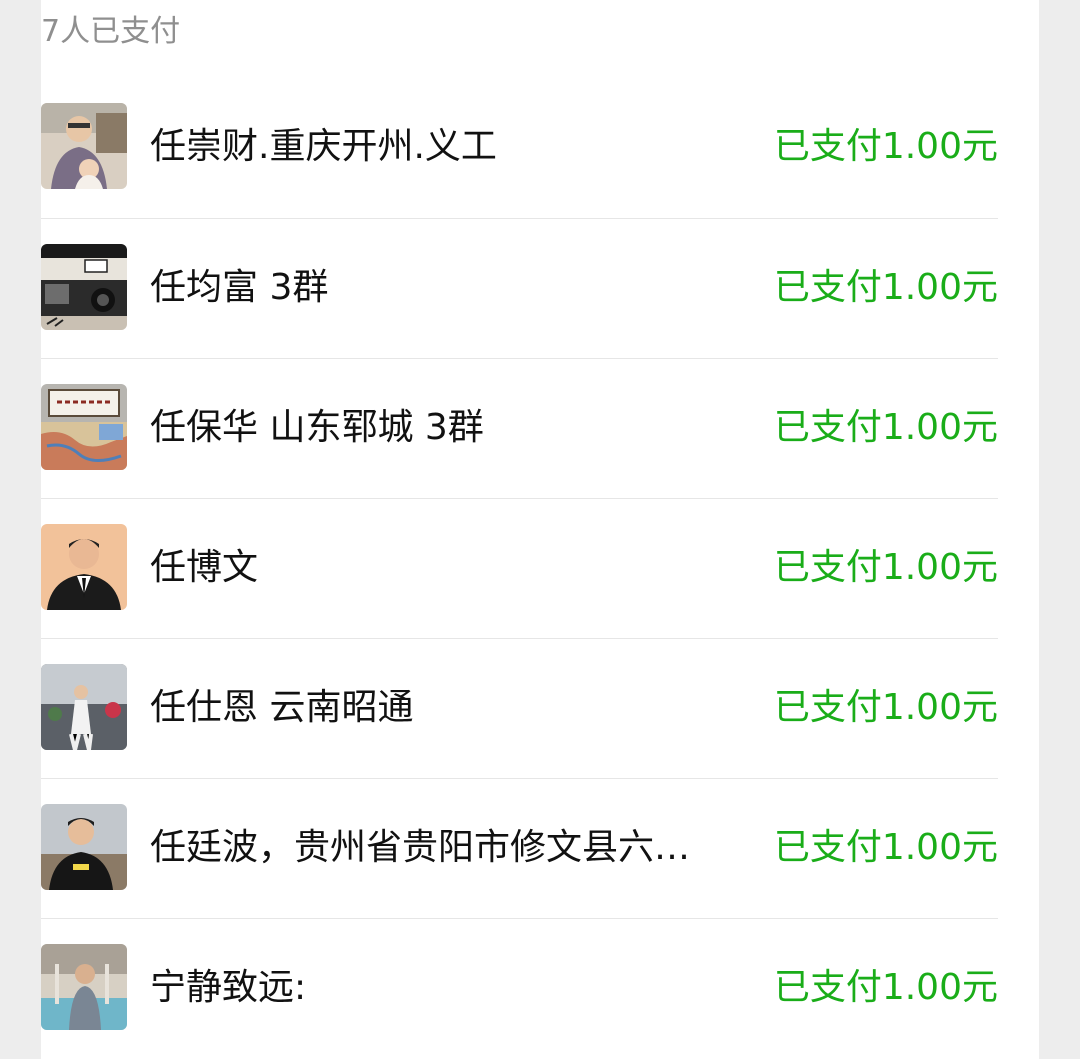 The image size is (1080, 1059). I want to click on payer-name: 任仕恩 云南昭通, so click(282, 707).